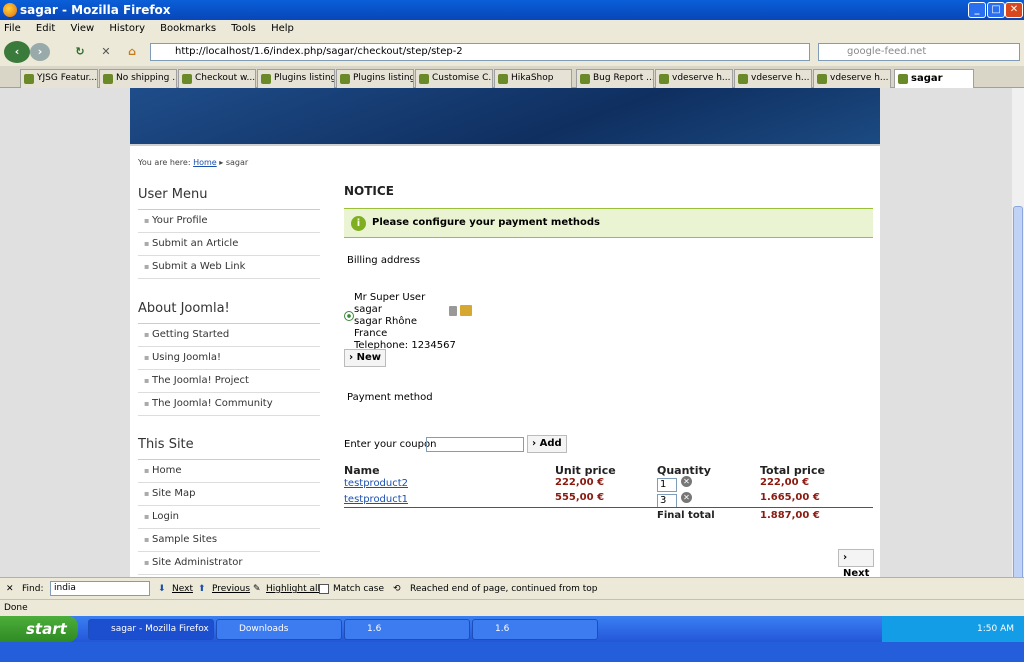 This screenshot has width=1024, height=662. What do you see at coordinates (229, 540) in the screenshot?
I see `sidebar-item-sample-sites: Sample Sites` at bounding box center [229, 540].